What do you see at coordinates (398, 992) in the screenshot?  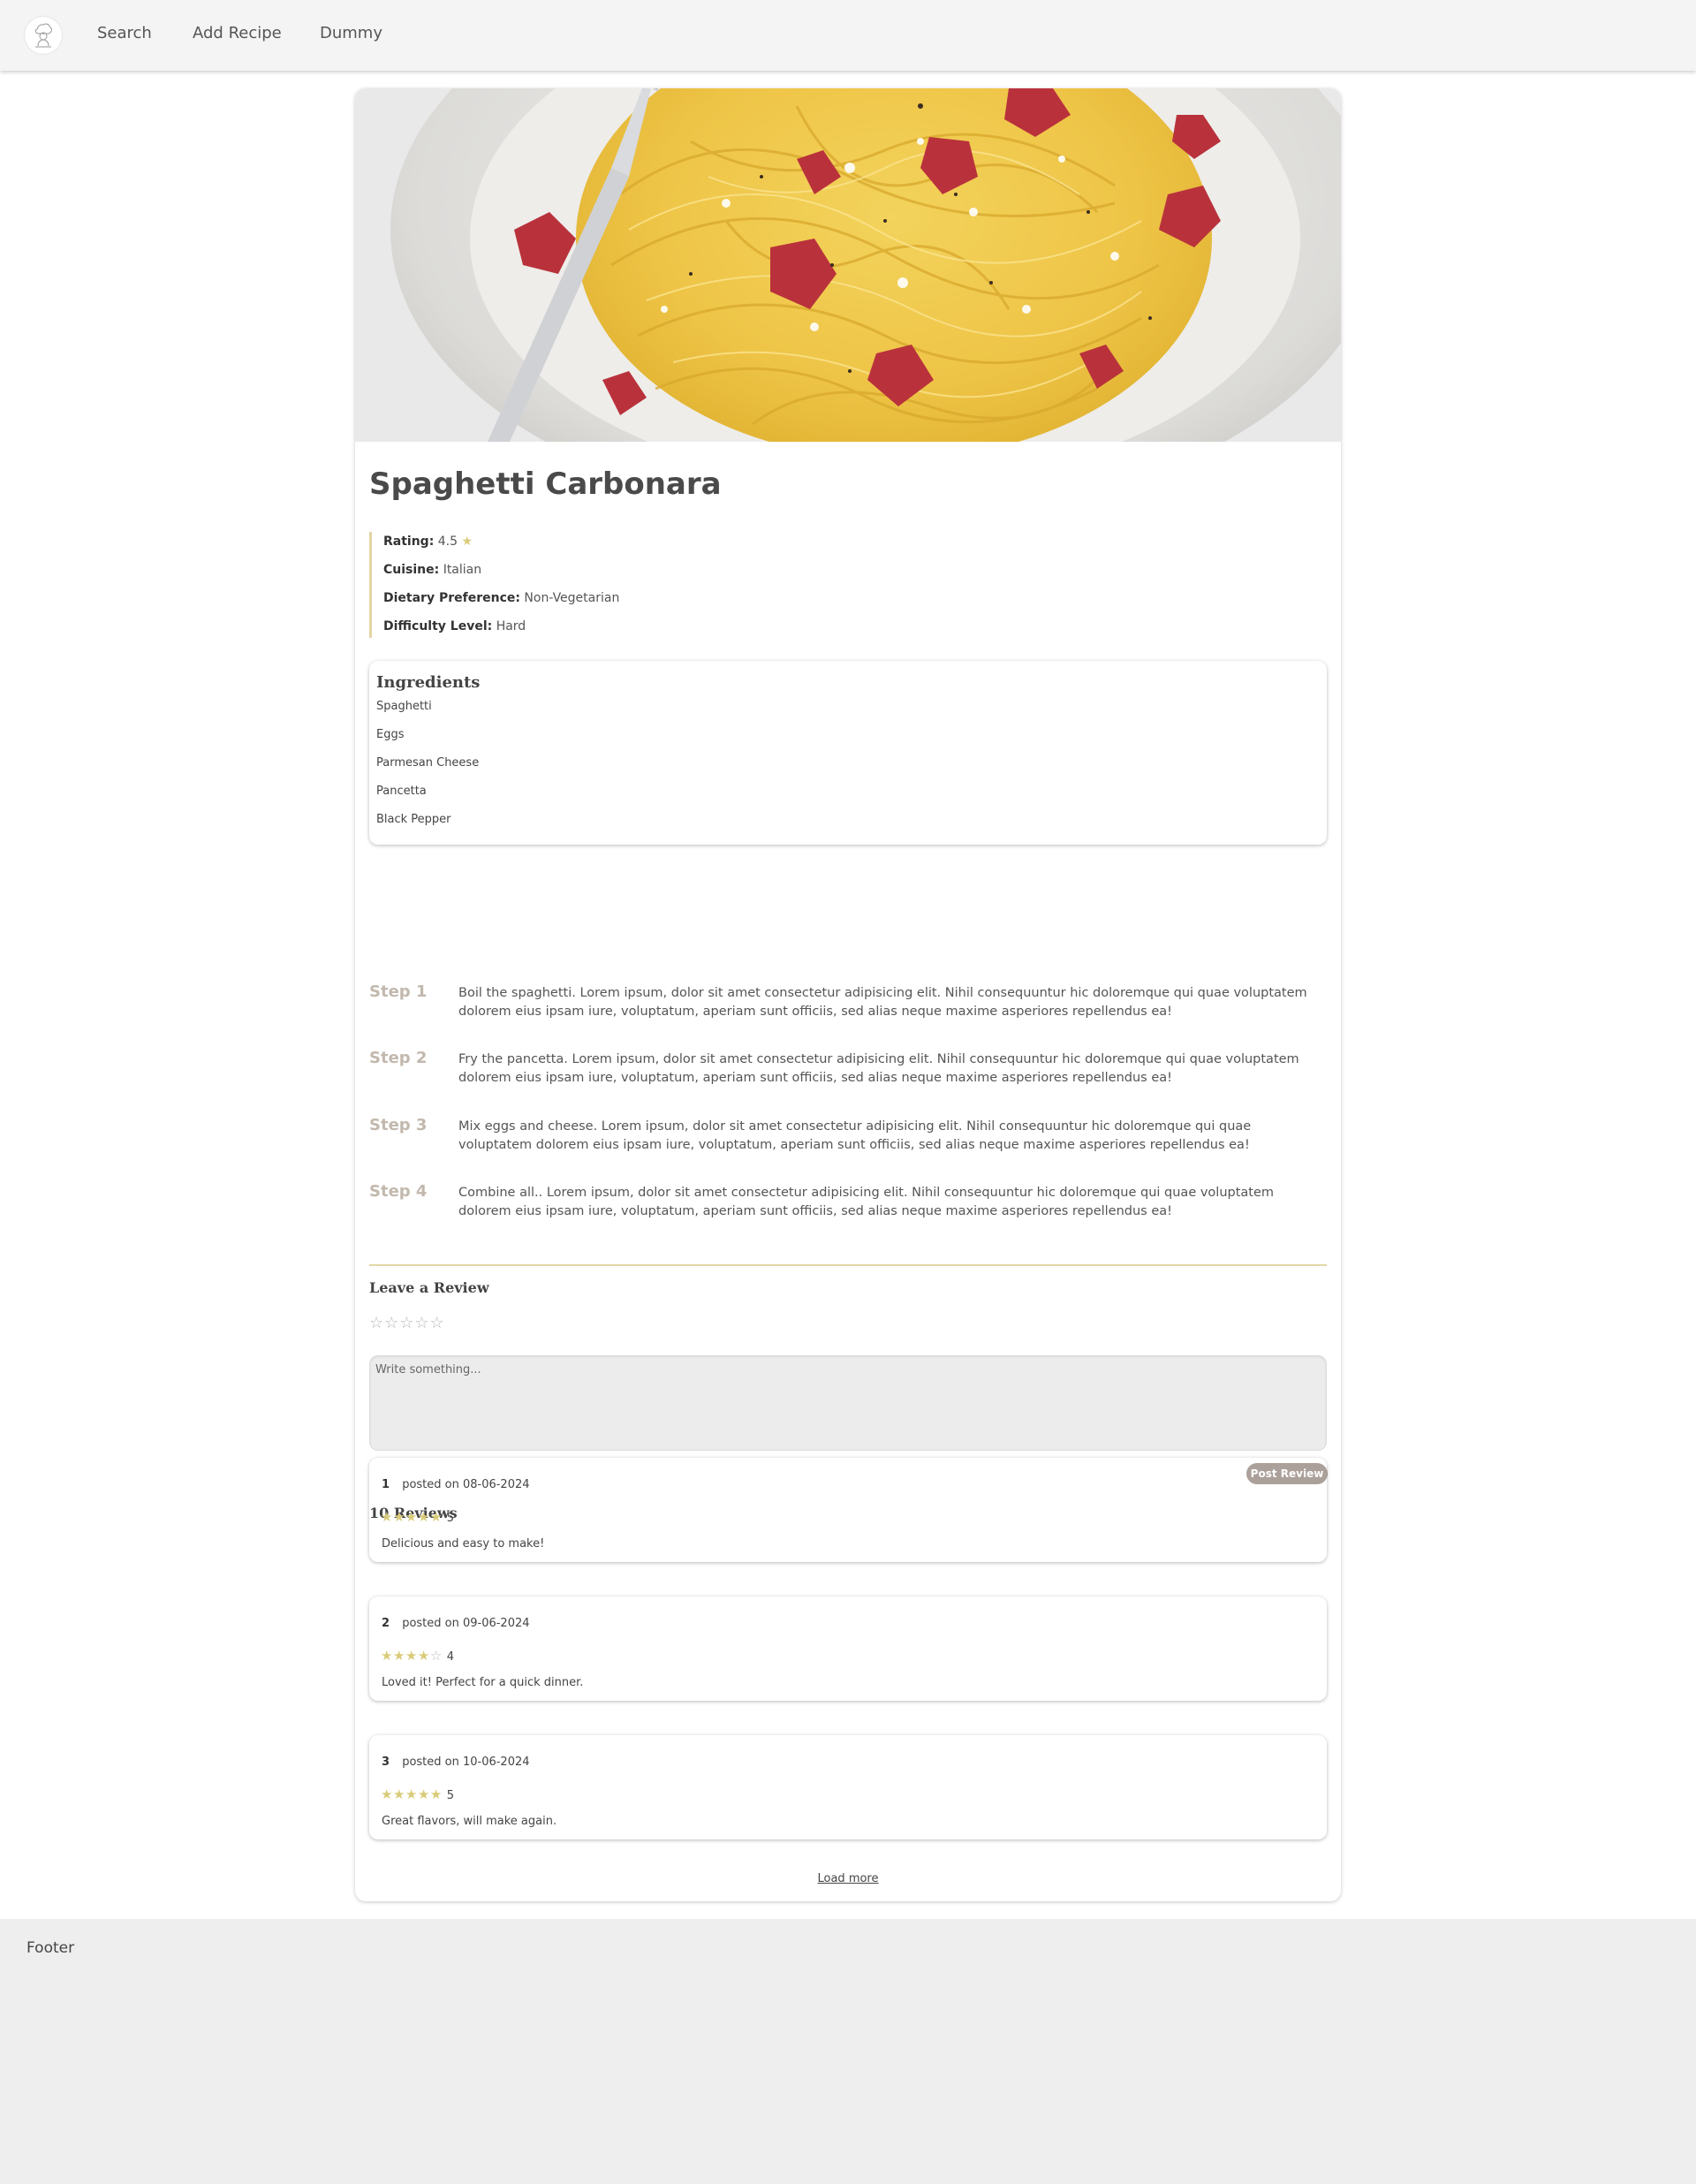 I see `step-label: Step 1` at bounding box center [398, 992].